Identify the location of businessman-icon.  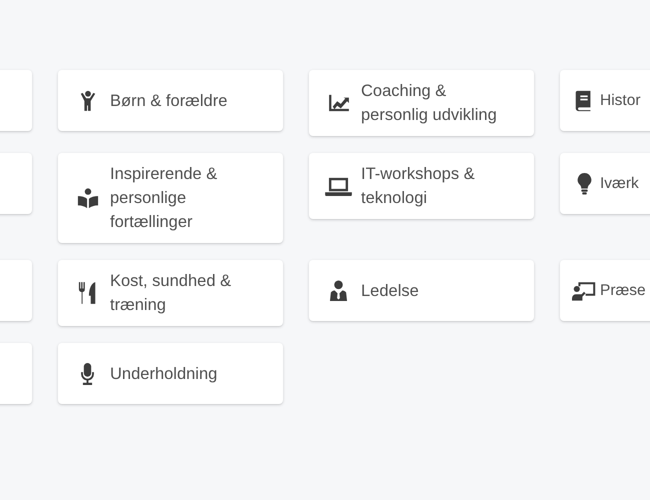
(338, 290).